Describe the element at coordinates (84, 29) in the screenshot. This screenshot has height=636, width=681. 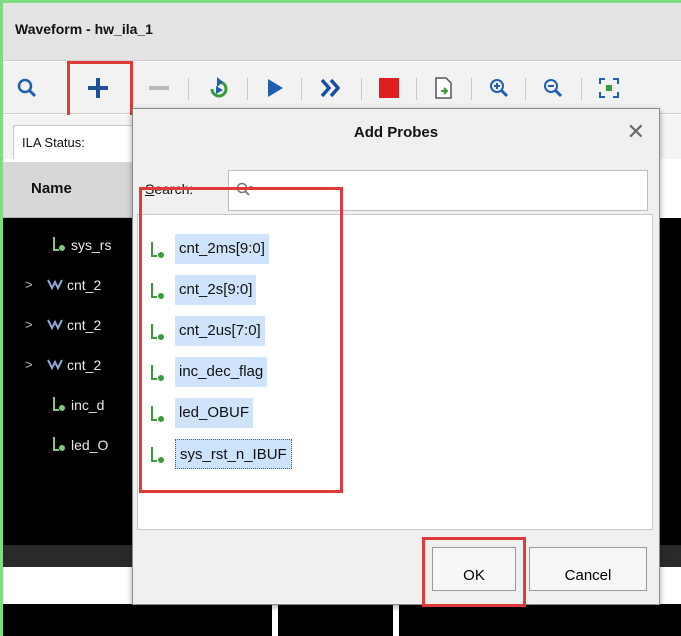
I see `window-title: Waveform - hw_ila_1` at that location.